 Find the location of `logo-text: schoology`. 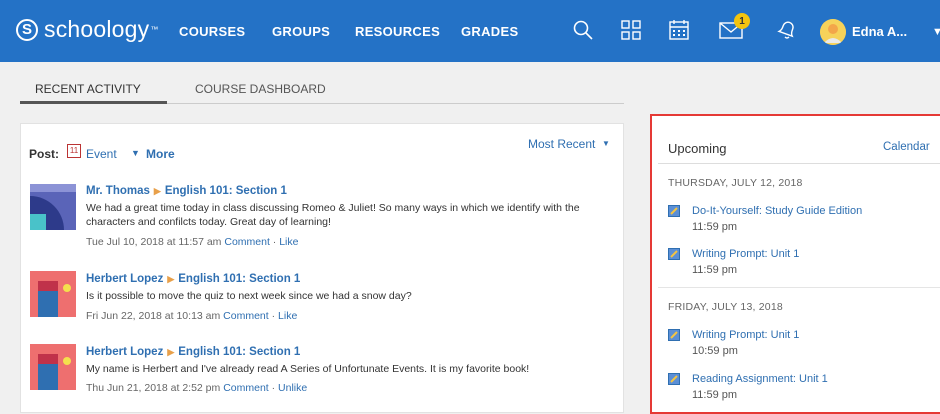

logo-text: schoology is located at coordinates (97, 29).